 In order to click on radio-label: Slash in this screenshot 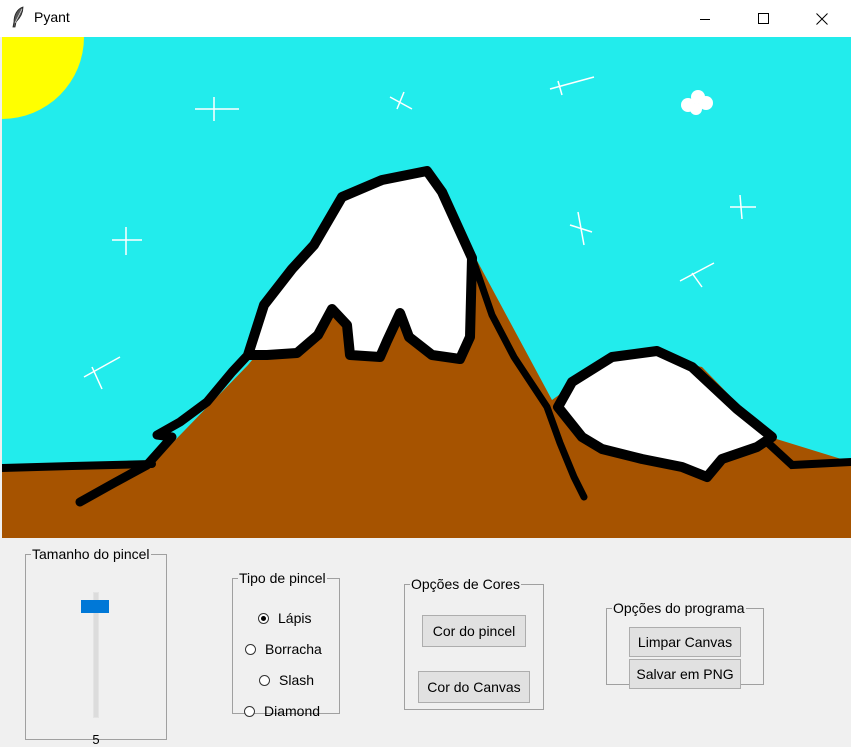, I will do `click(297, 680)`.